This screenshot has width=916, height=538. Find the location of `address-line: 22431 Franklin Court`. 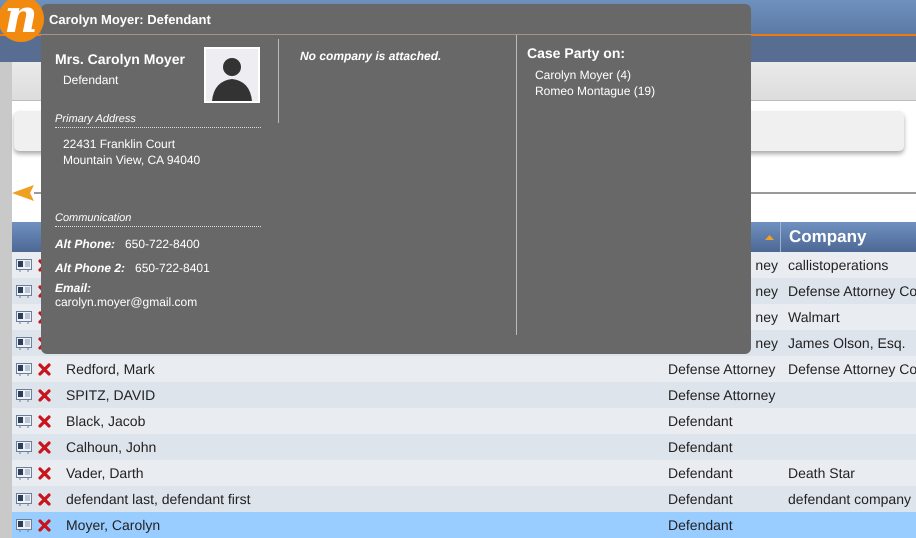

address-line: 22431 Franklin Court is located at coordinates (119, 144).